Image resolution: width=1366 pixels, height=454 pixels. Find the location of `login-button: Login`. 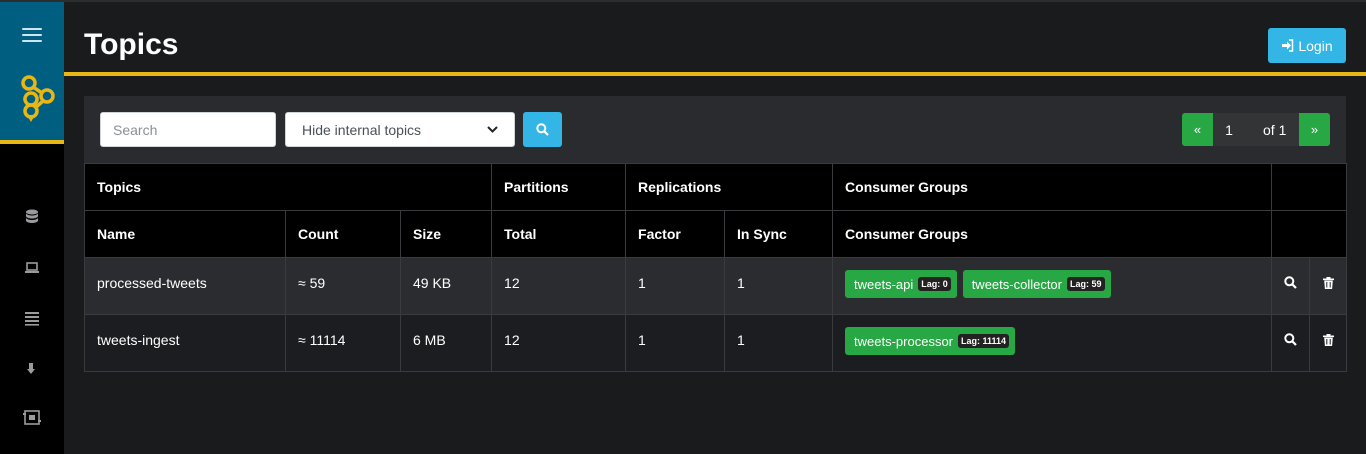

login-button: Login is located at coordinates (1307, 45).